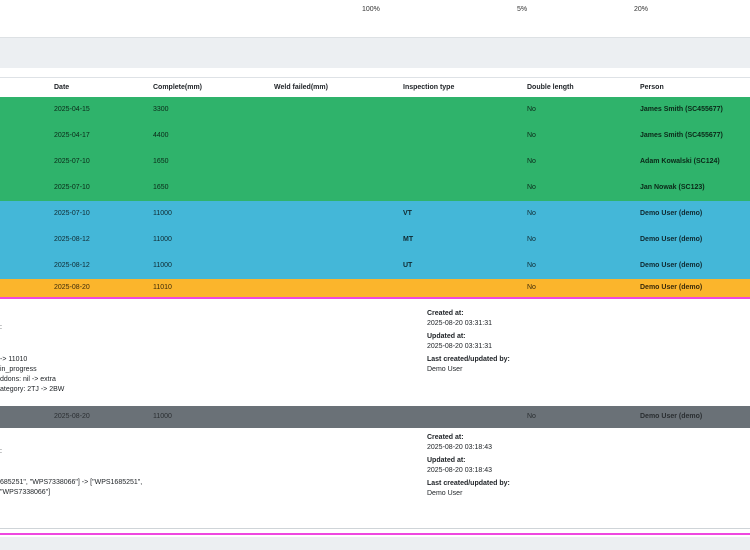 This screenshot has height=550, width=750. I want to click on table-row: 2025-04-15 3300 No James Smith (SC455677), so click(375, 110).